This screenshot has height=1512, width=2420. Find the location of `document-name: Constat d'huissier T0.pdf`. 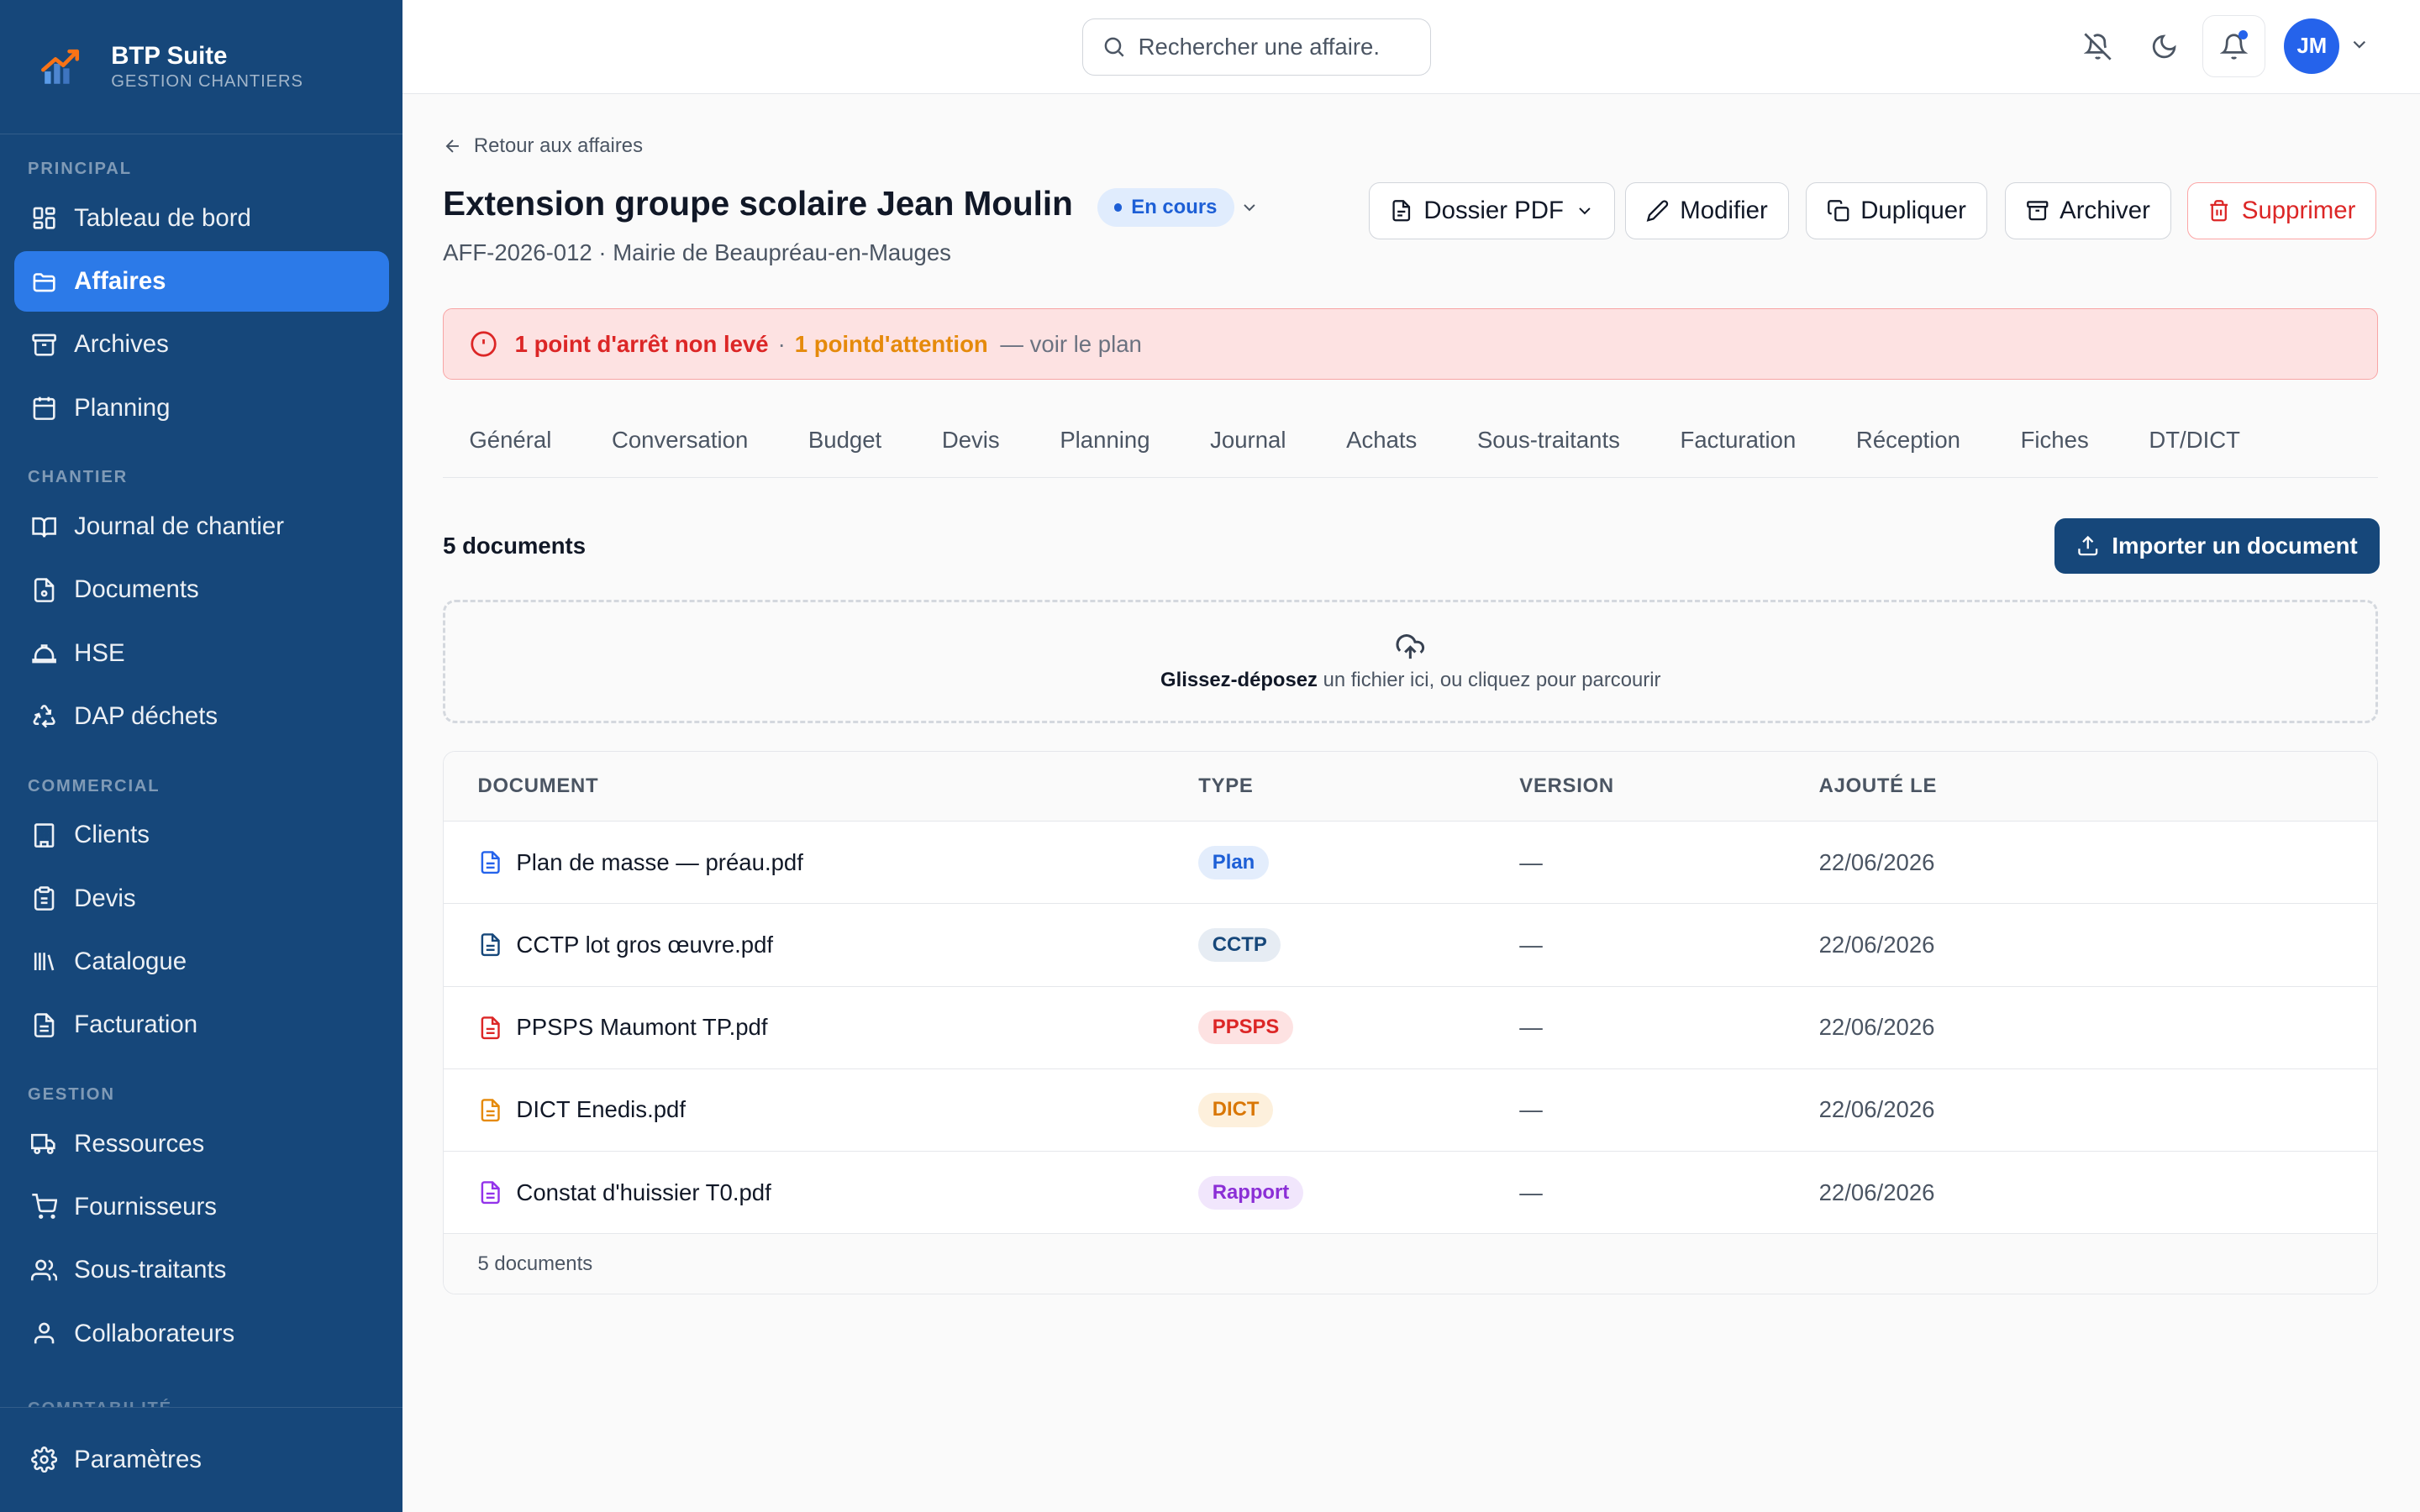

document-name: Constat d'huissier T0.pdf is located at coordinates (643, 1192).